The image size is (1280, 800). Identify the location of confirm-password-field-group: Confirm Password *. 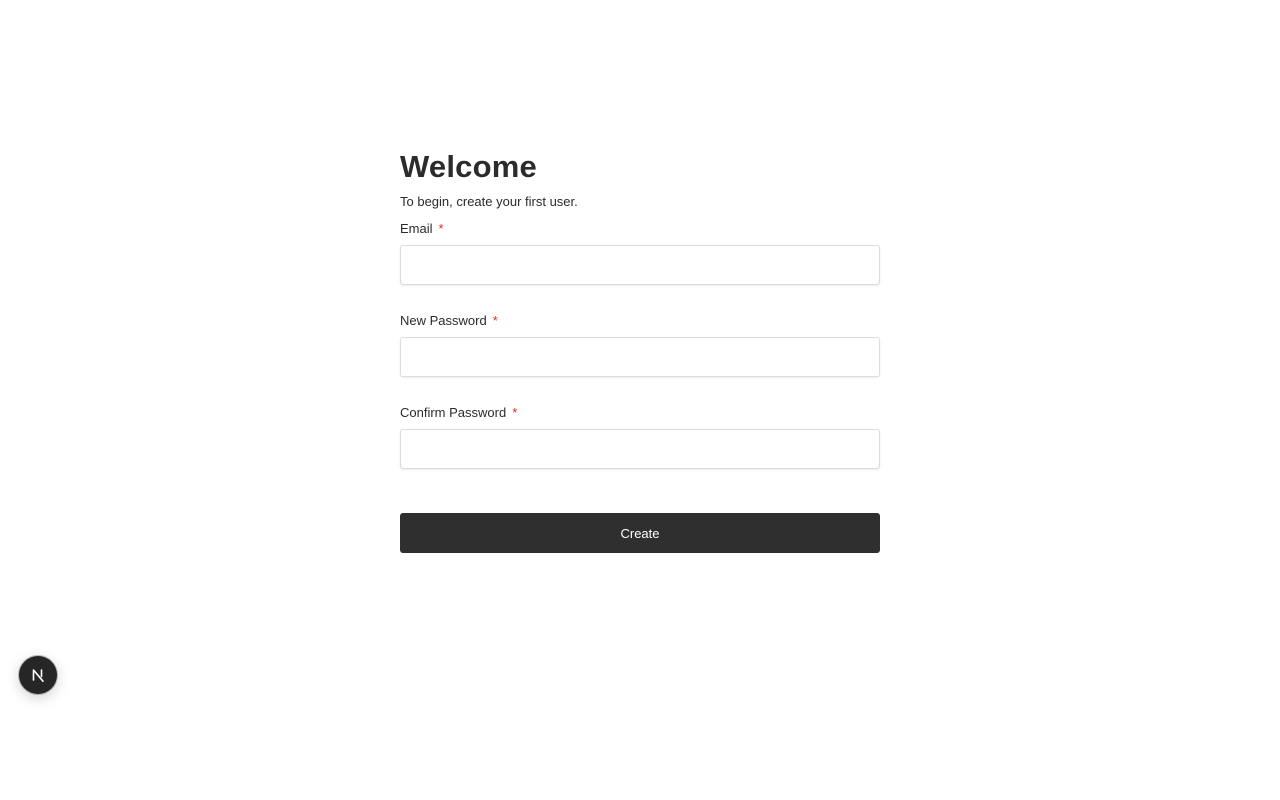
(640, 437).